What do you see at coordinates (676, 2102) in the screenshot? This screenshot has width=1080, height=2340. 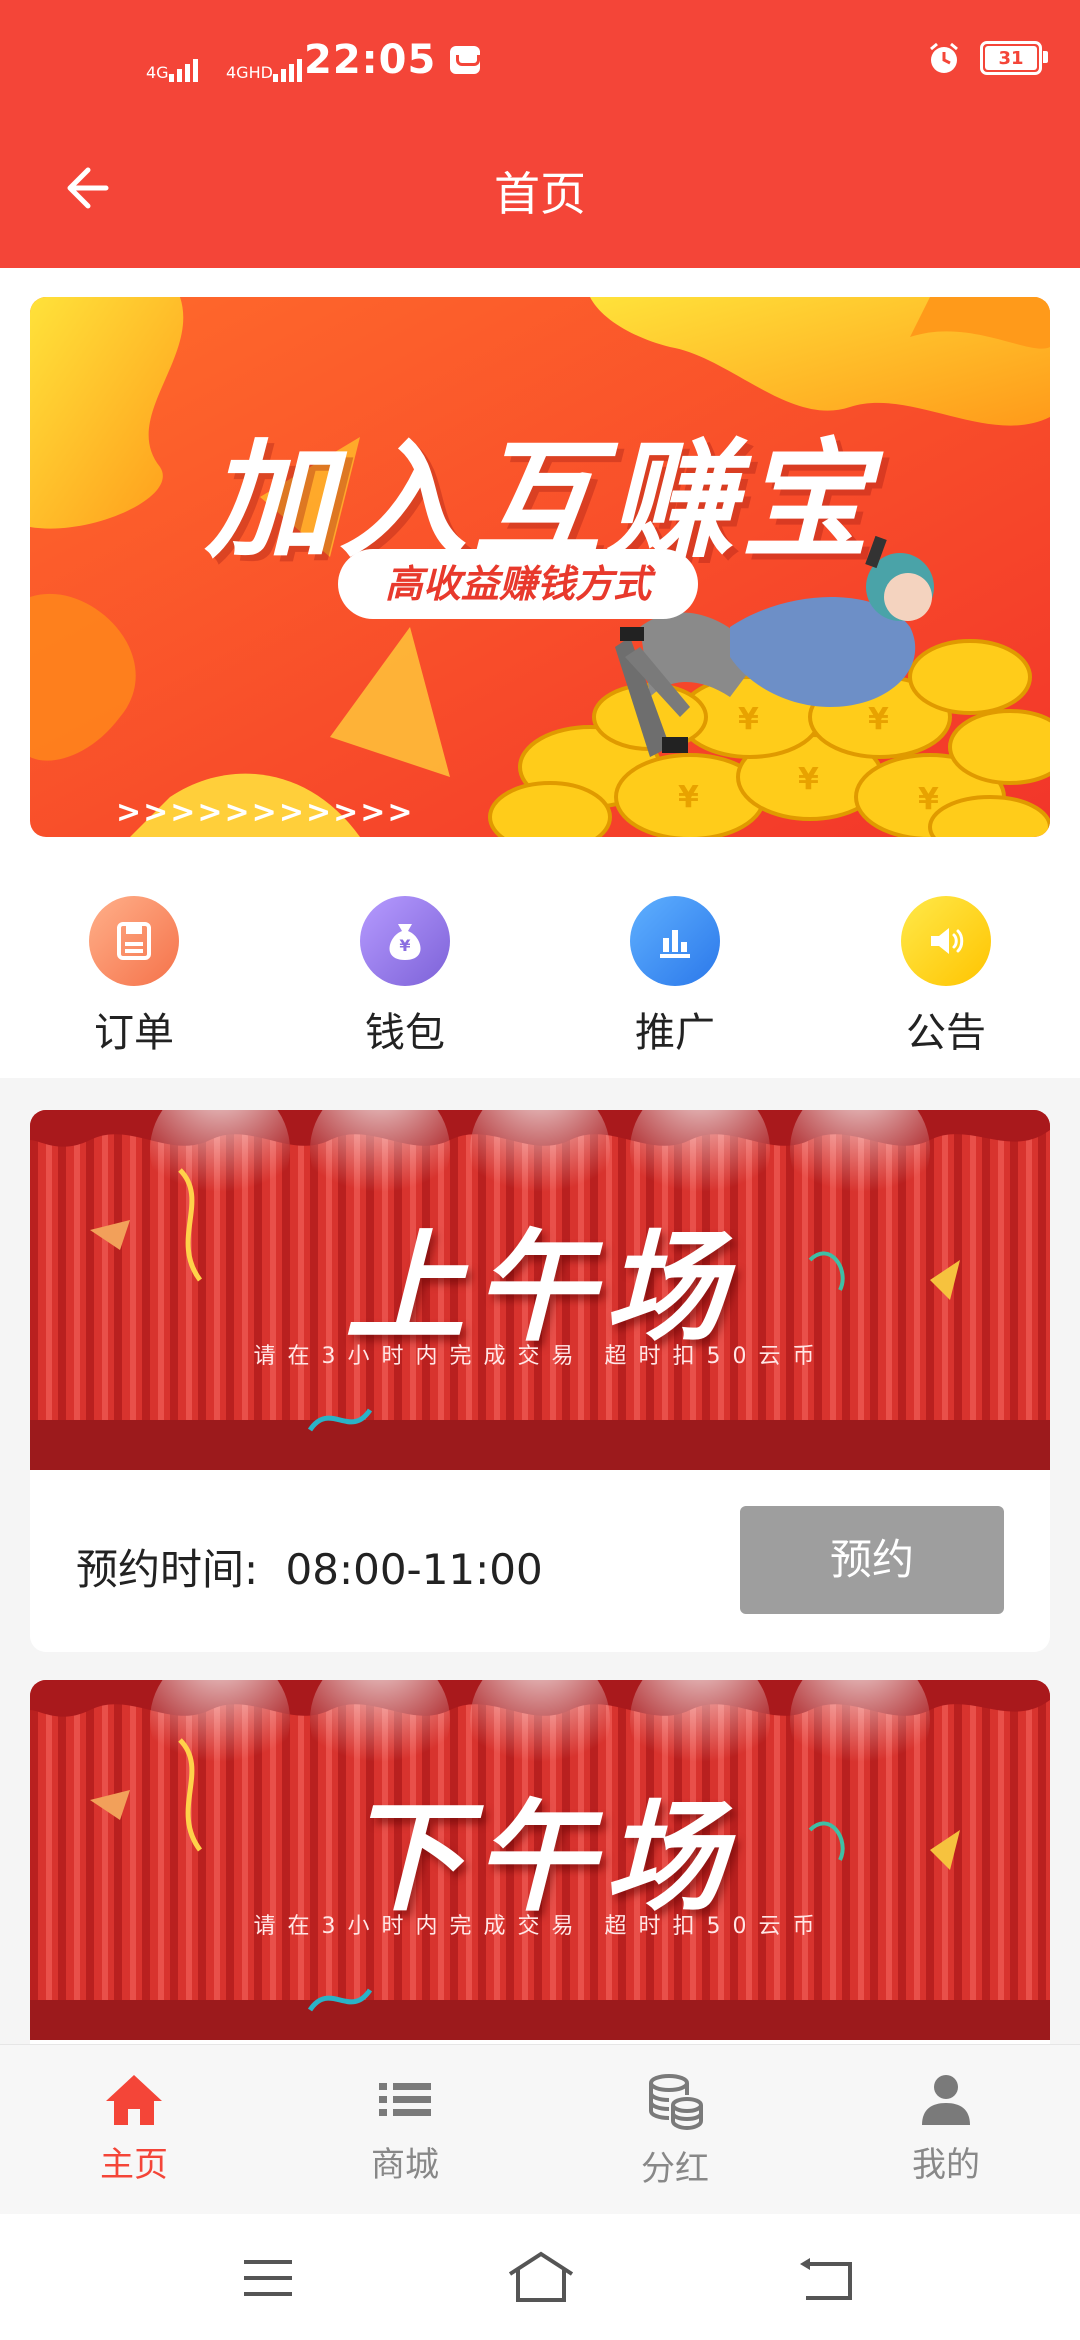 I see `coins-icon` at bounding box center [676, 2102].